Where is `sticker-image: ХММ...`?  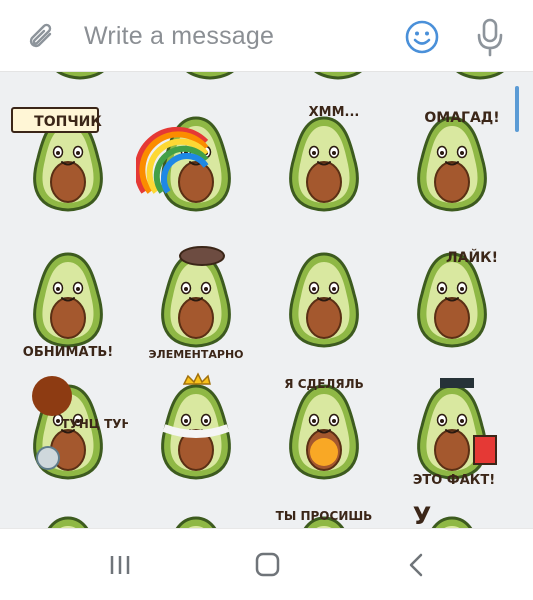
sticker-image: ХММ... is located at coordinates (324, 158).